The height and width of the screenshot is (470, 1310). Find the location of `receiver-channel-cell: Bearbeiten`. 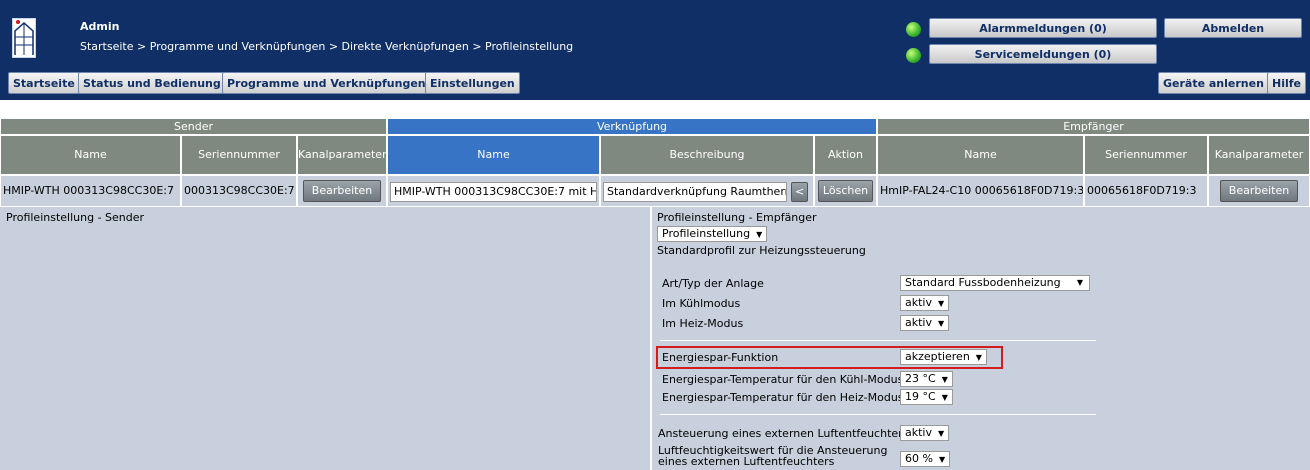

receiver-channel-cell: Bearbeiten is located at coordinates (1259, 191).